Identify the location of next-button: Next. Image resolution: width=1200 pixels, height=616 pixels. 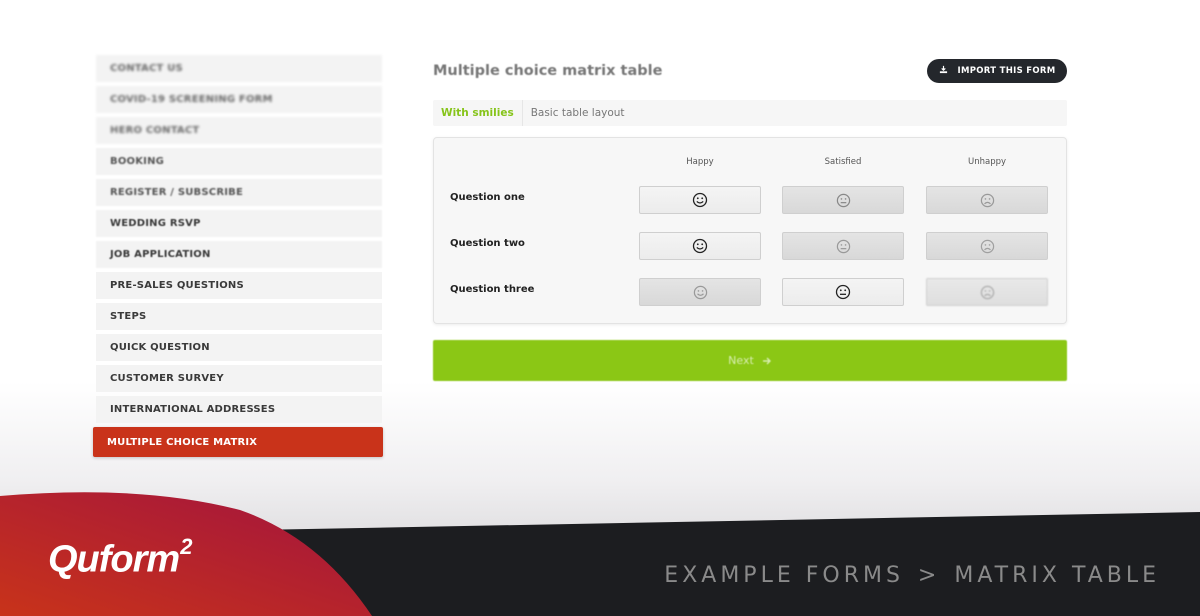
(750, 360).